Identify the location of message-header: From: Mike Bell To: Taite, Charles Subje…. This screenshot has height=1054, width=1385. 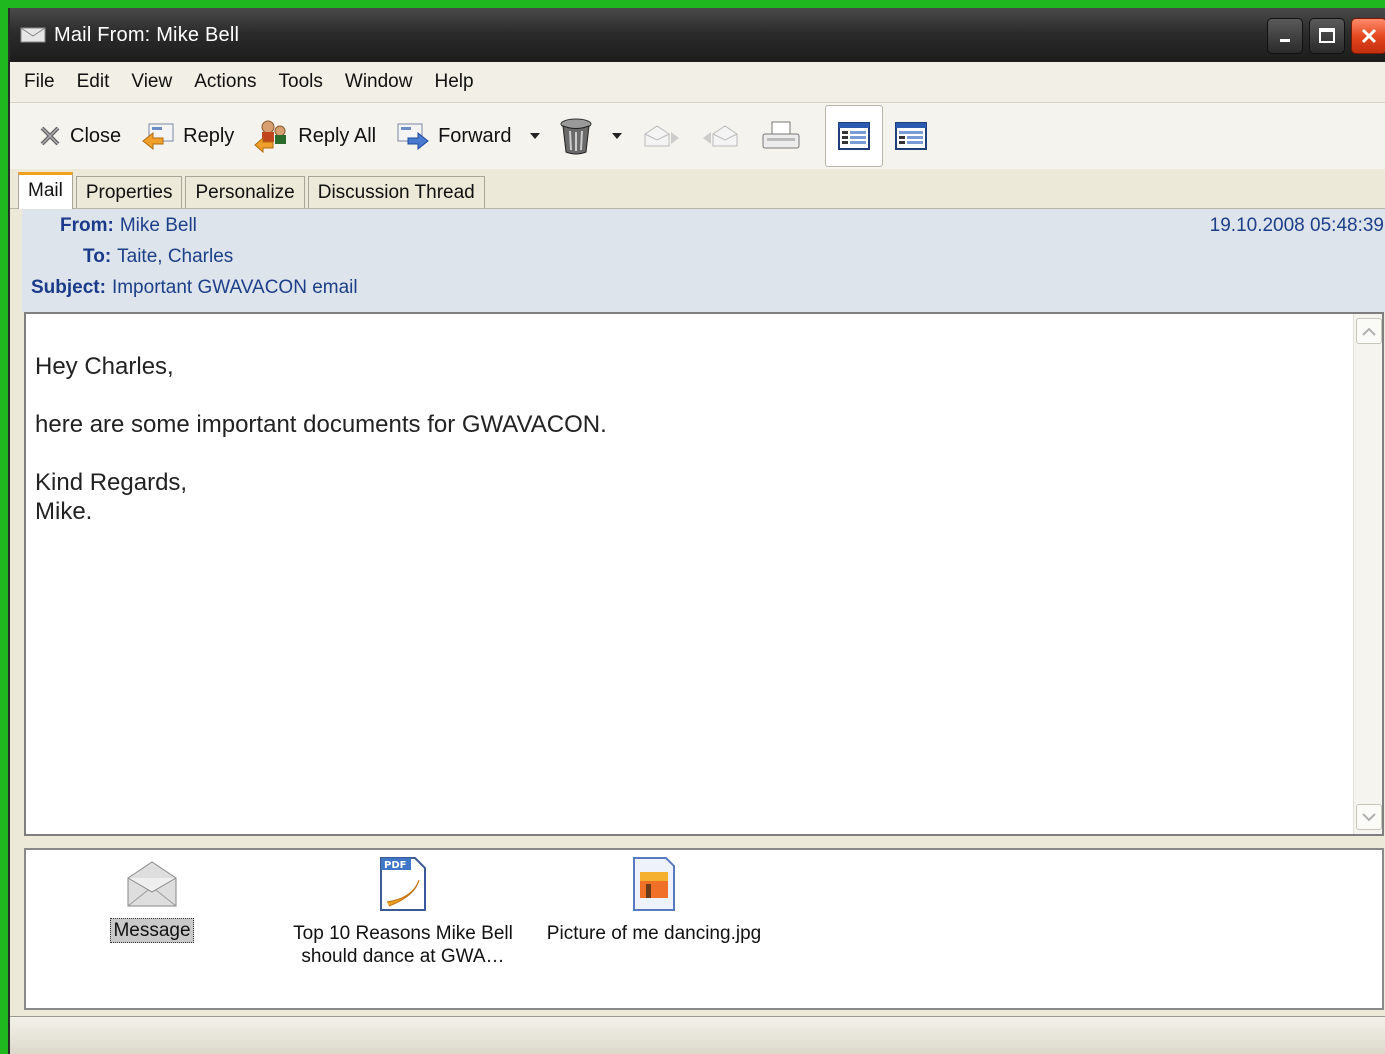
(703, 260).